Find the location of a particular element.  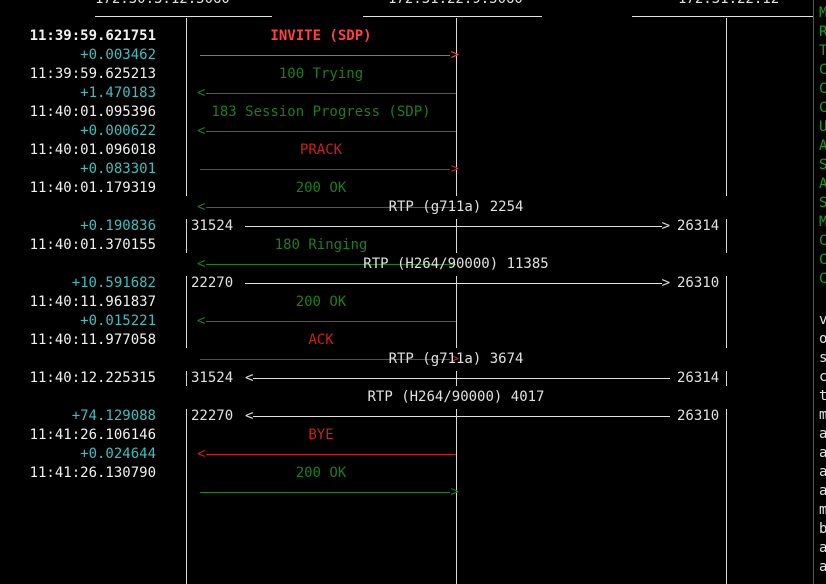

timestamp: 11:40:01.096018 is located at coordinates (92, 150).